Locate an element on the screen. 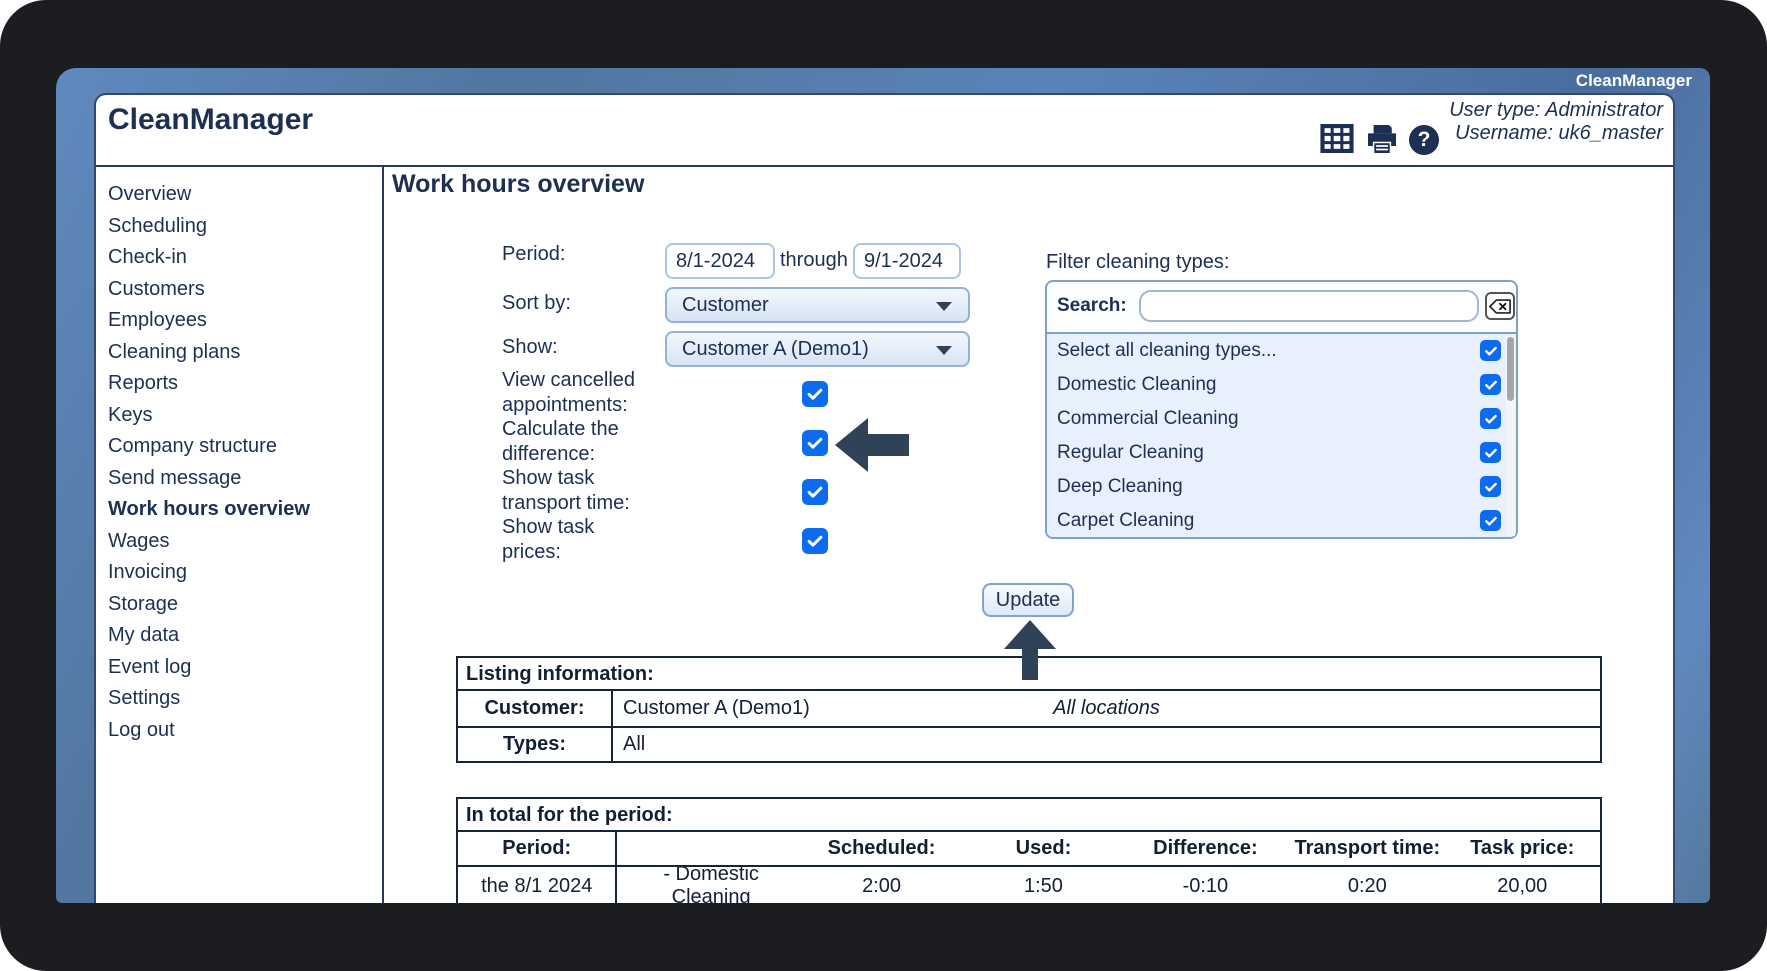  column-header: Transport time: is located at coordinates (1367, 848).